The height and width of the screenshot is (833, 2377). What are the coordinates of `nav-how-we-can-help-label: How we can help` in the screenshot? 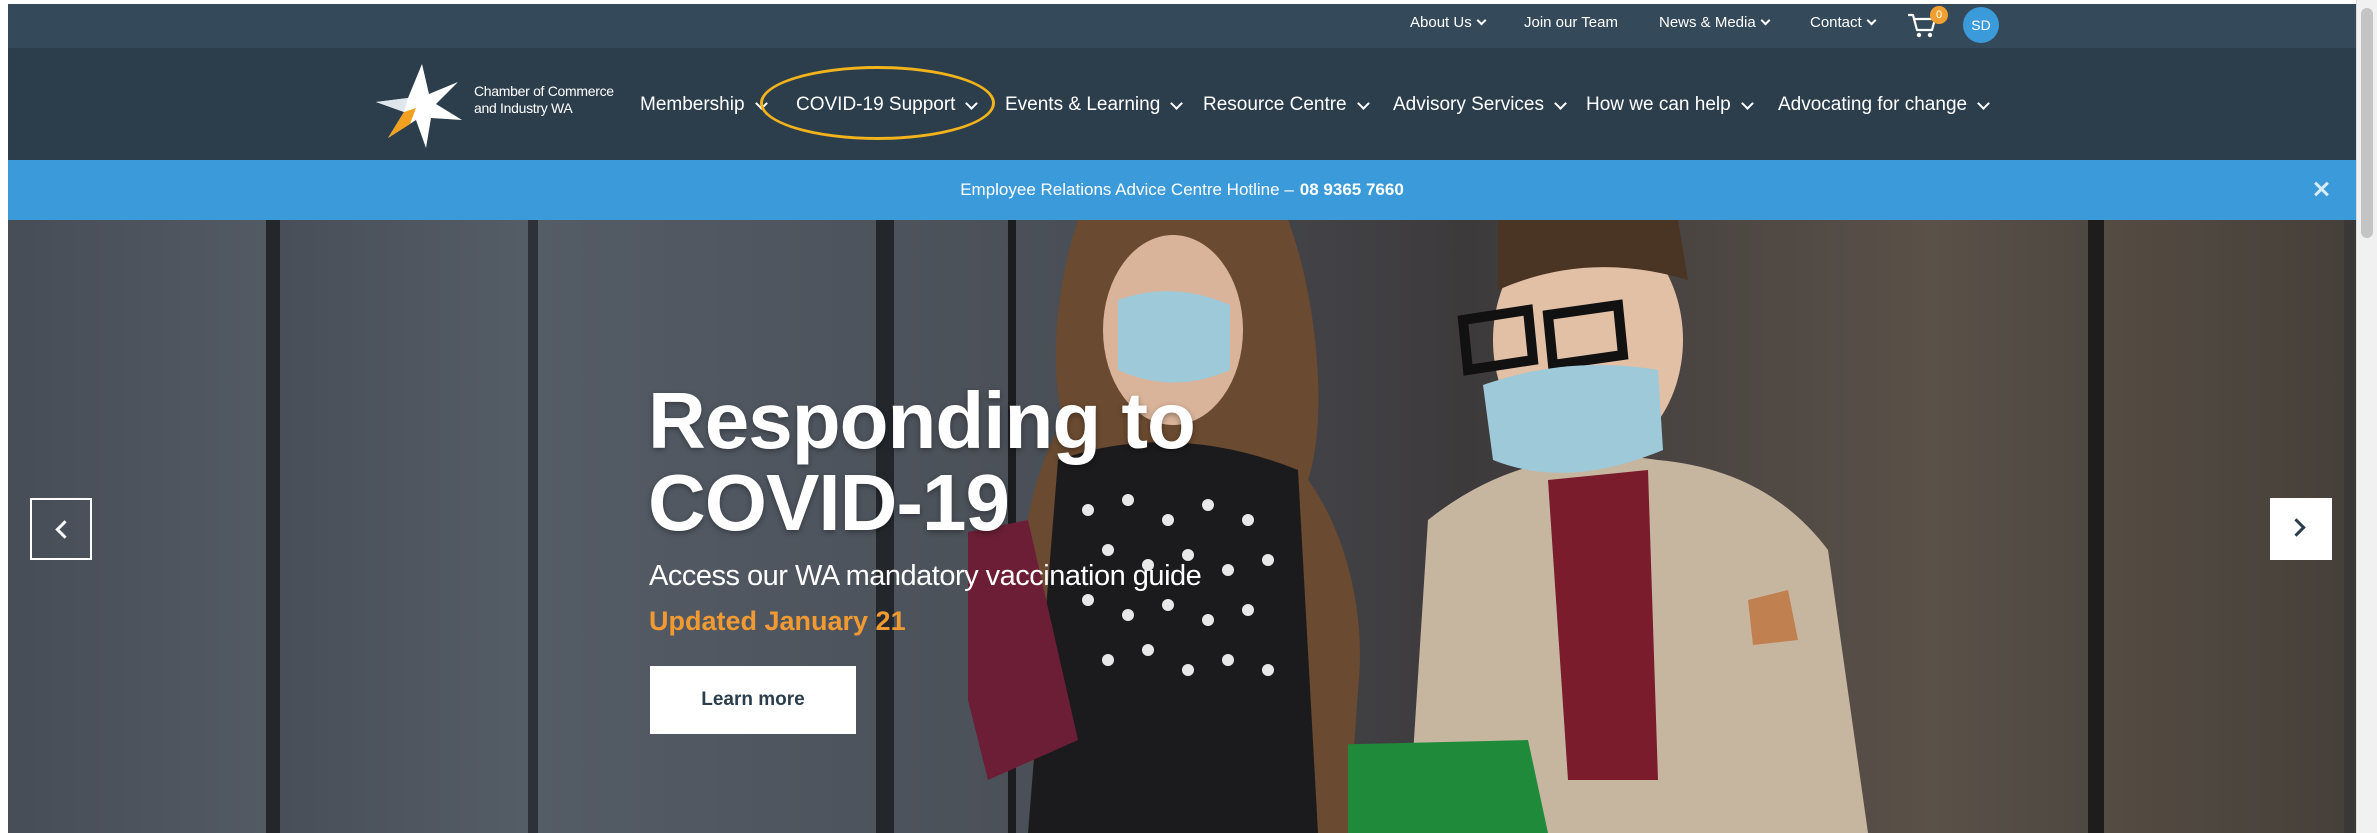 It's located at (1658, 104).